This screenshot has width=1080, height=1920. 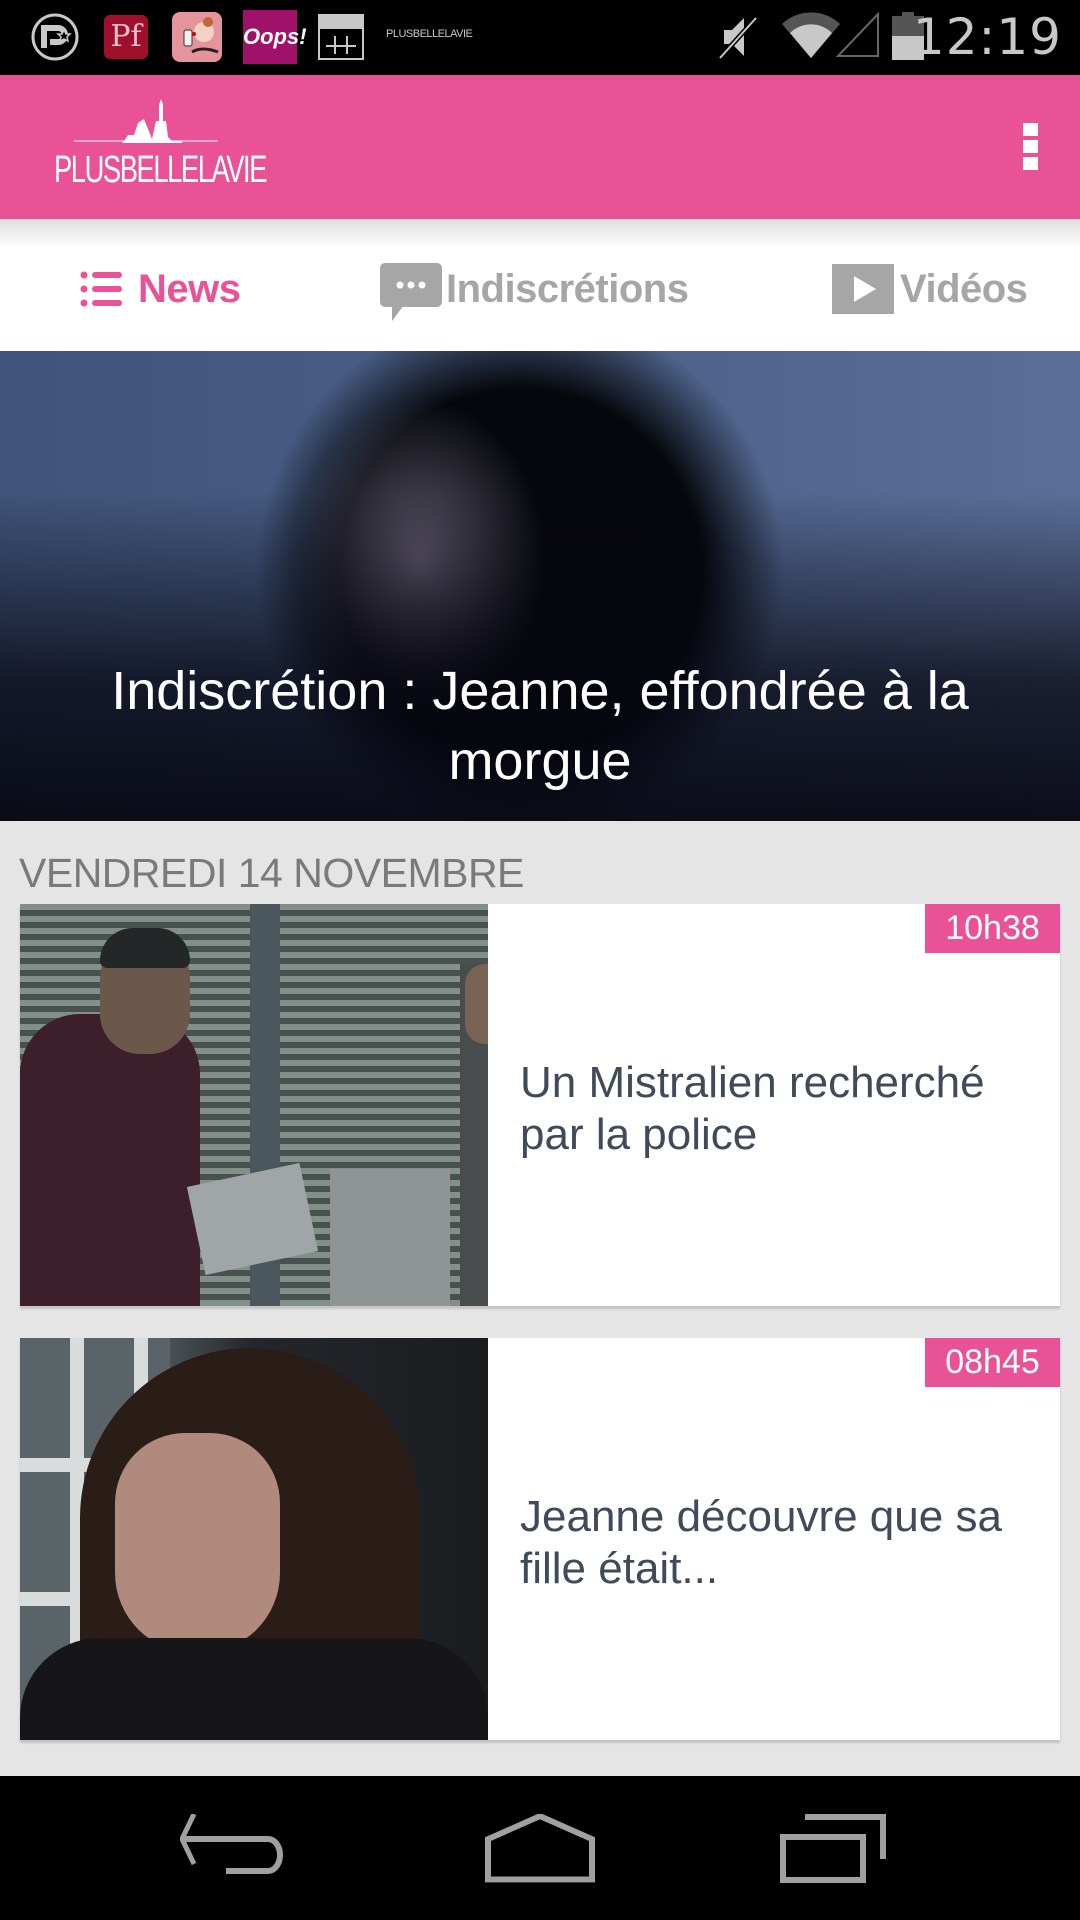 I want to click on tab-videos: Vidéos, so click(x=930, y=289).